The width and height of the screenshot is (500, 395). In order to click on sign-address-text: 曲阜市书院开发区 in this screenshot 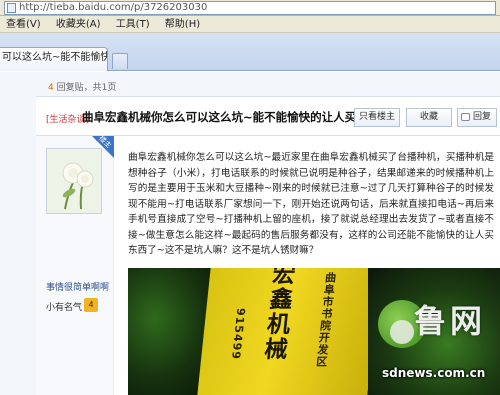, I will do `click(326, 320)`.